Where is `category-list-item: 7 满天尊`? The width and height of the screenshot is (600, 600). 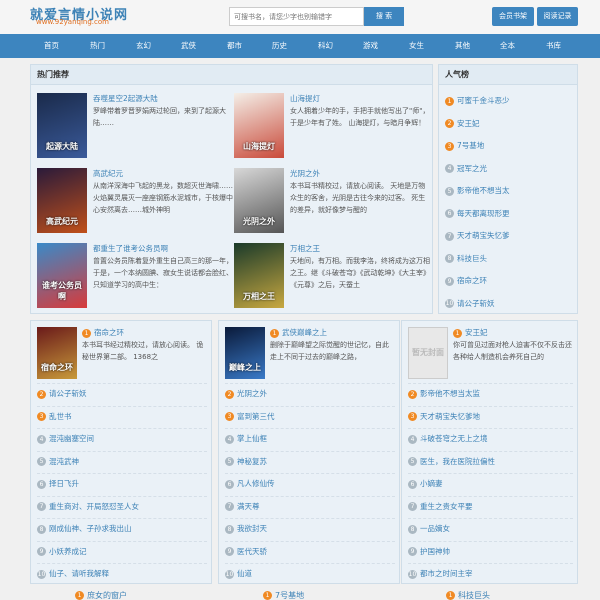
category-list-item: 7 满天尊 is located at coordinates (310, 505).